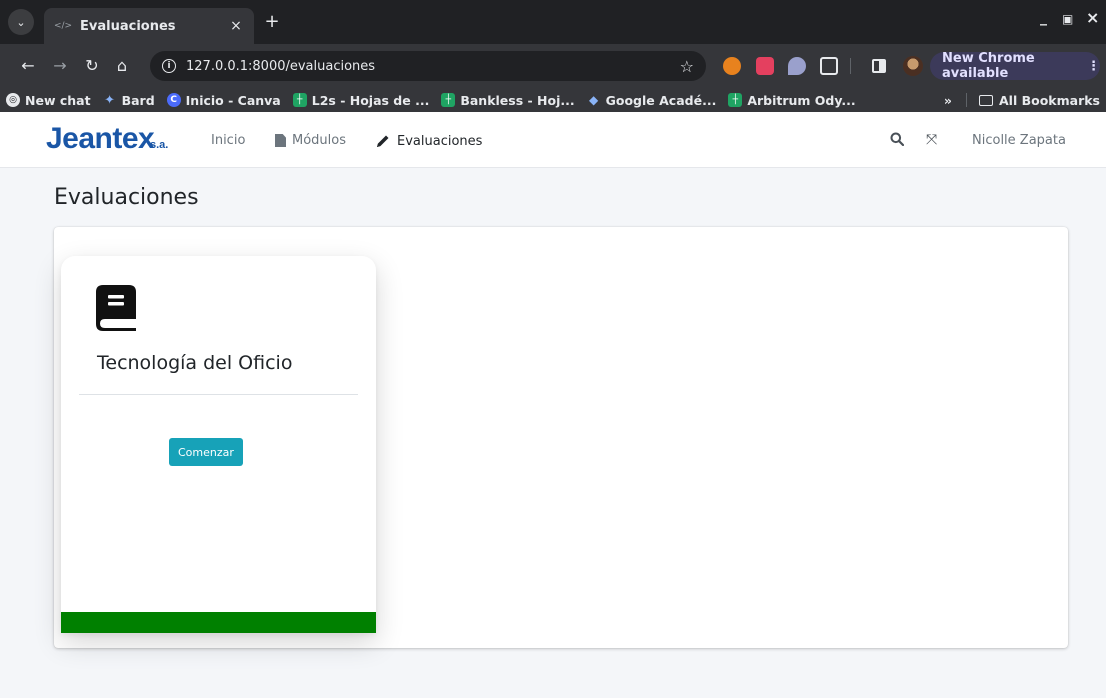  I want to click on metamask-extension-icon, so click(732, 66).